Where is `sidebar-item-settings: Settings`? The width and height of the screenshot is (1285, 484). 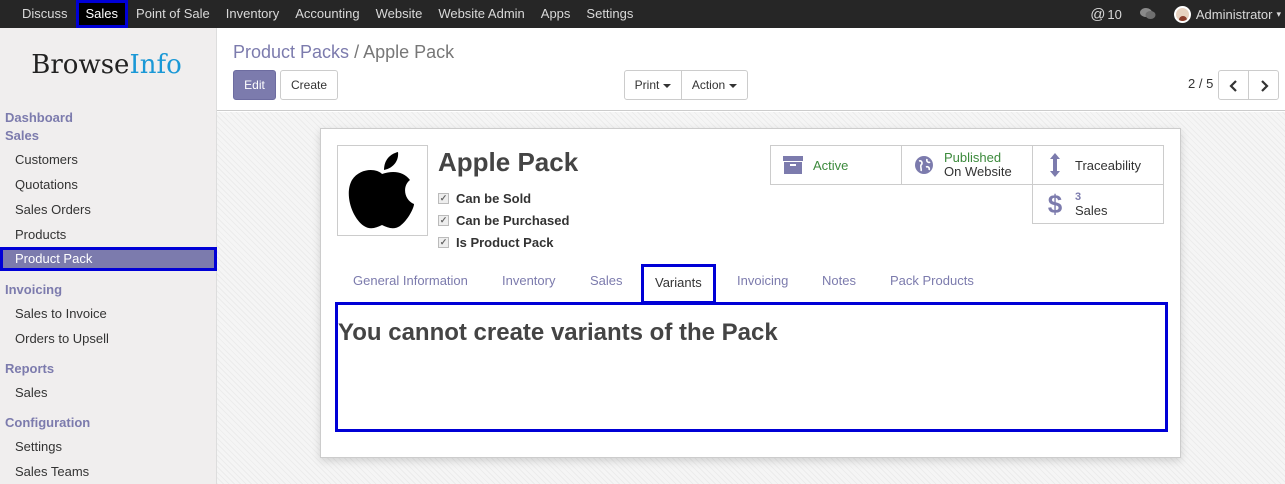 sidebar-item-settings: Settings is located at coordinates (38, 446).